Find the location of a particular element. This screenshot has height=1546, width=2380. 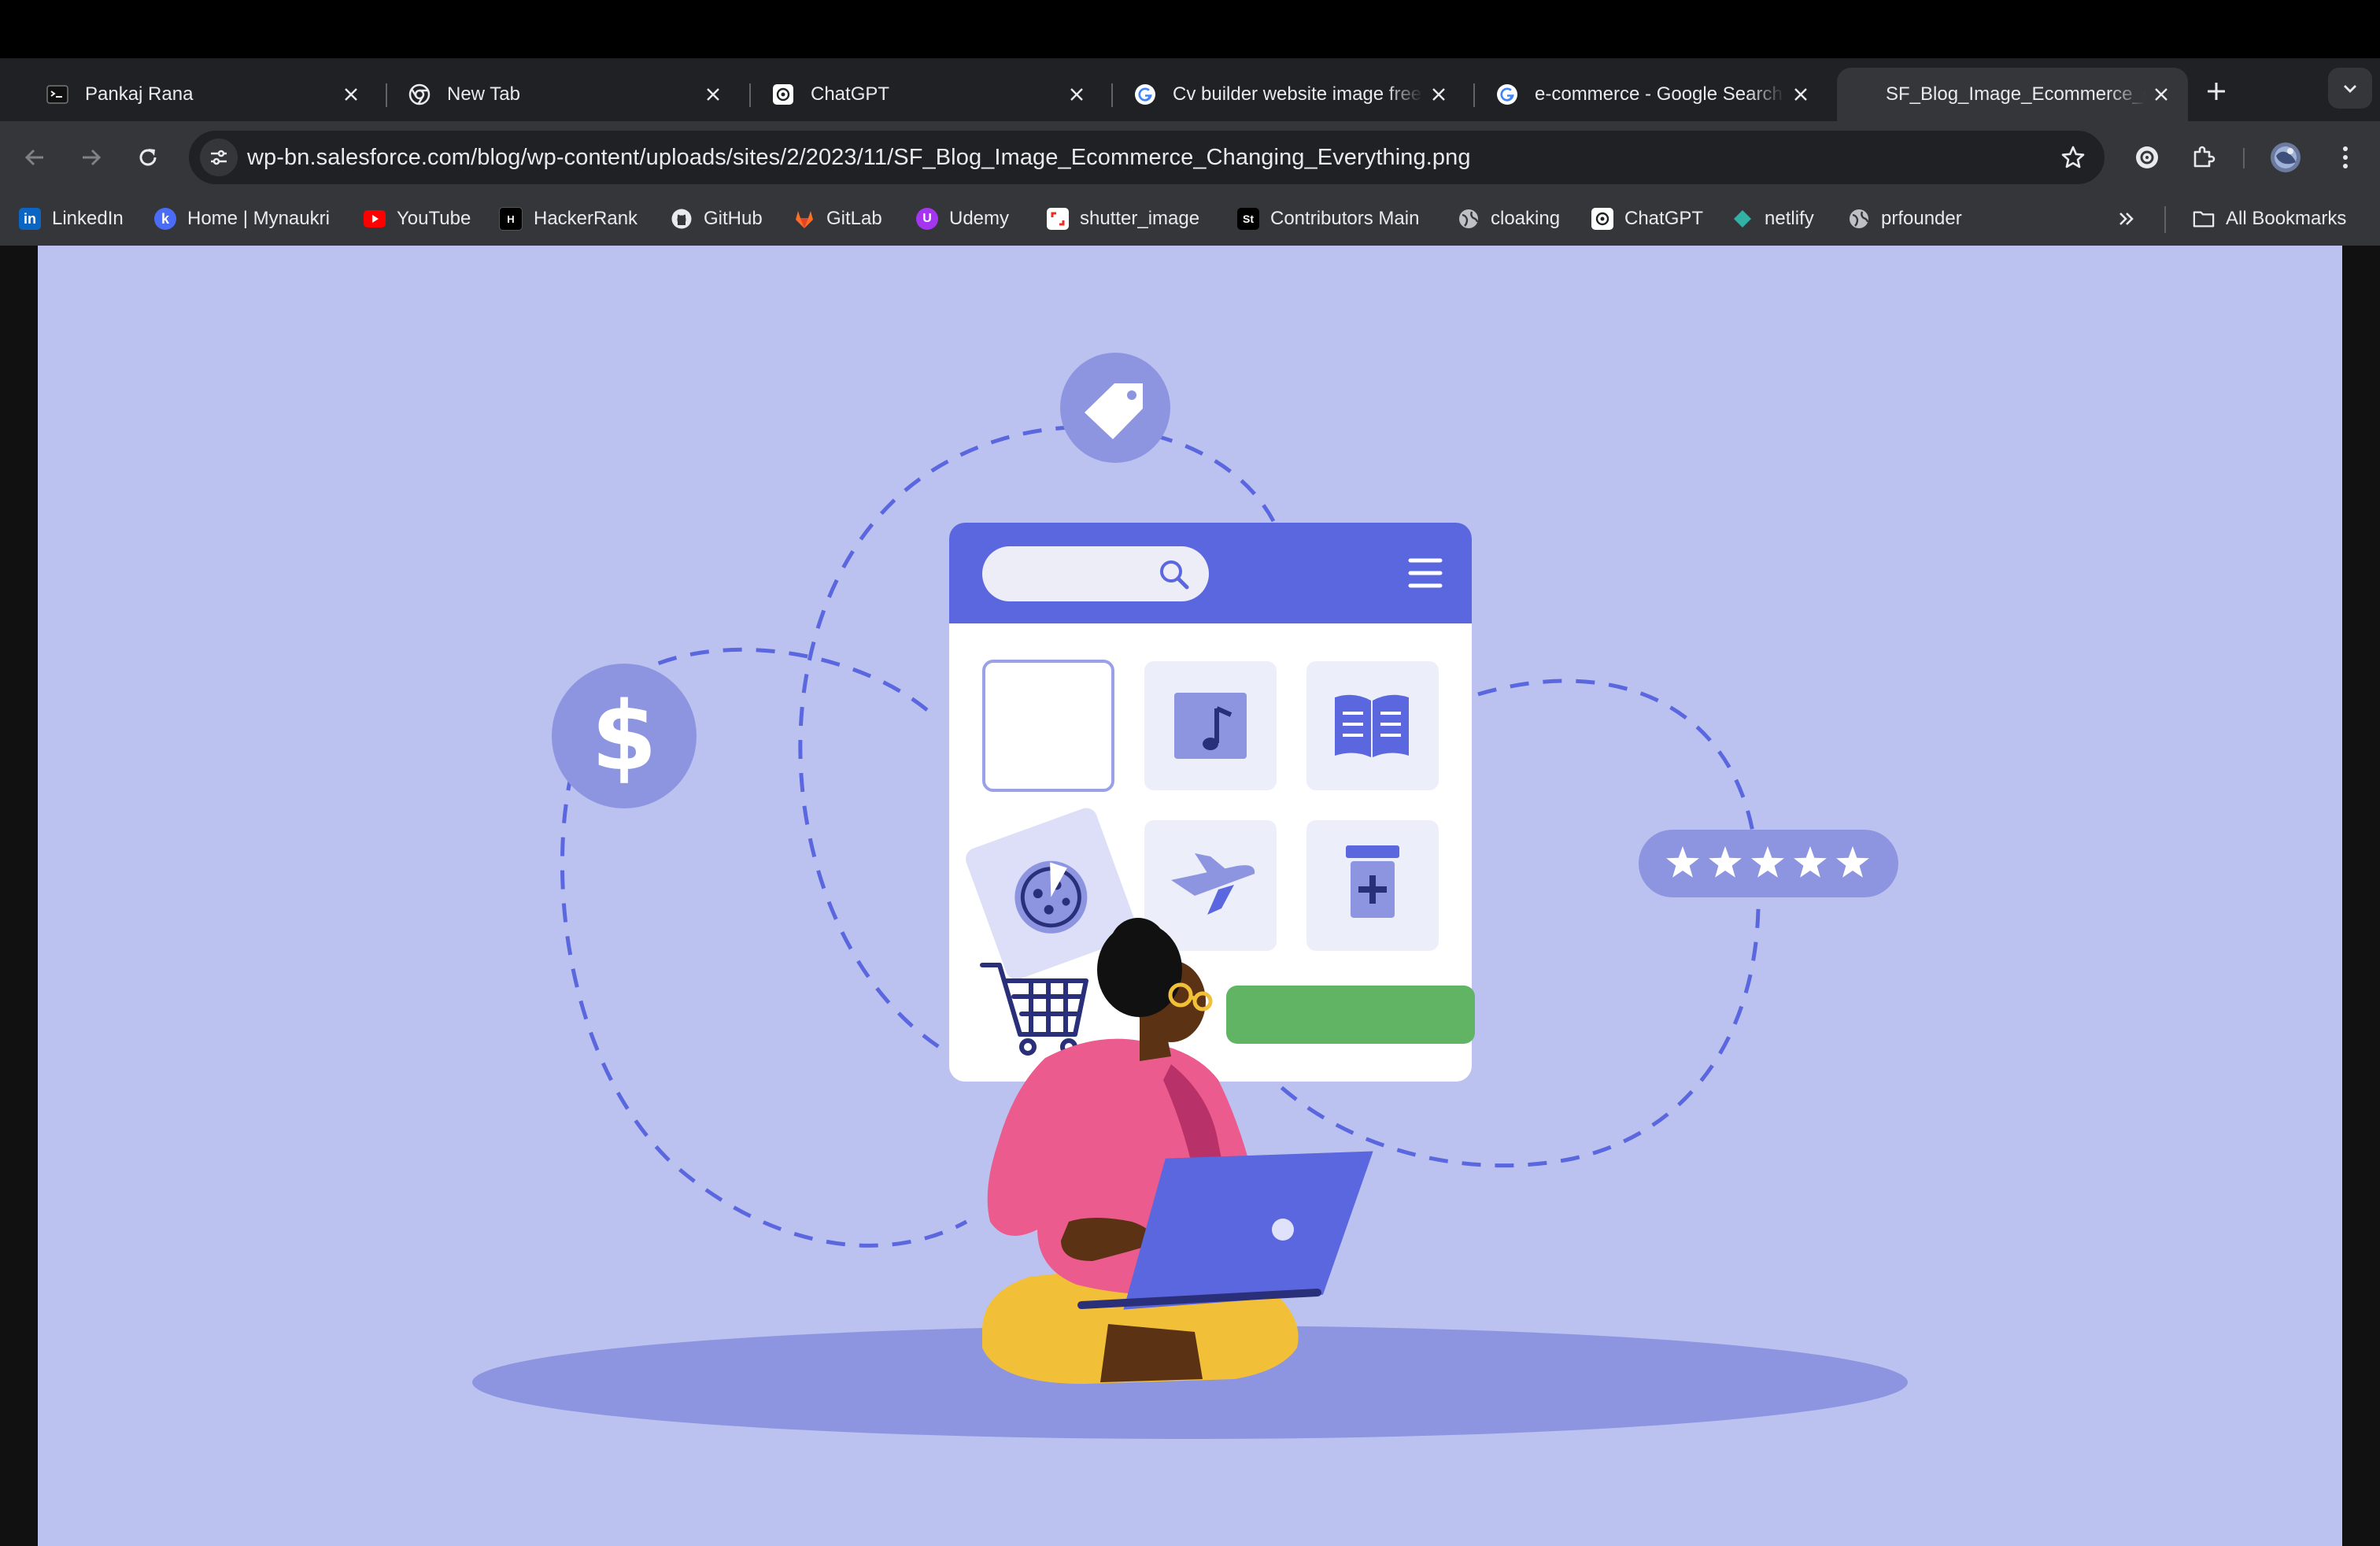

dollar-icon: $ is located at coordinates (624, 737).